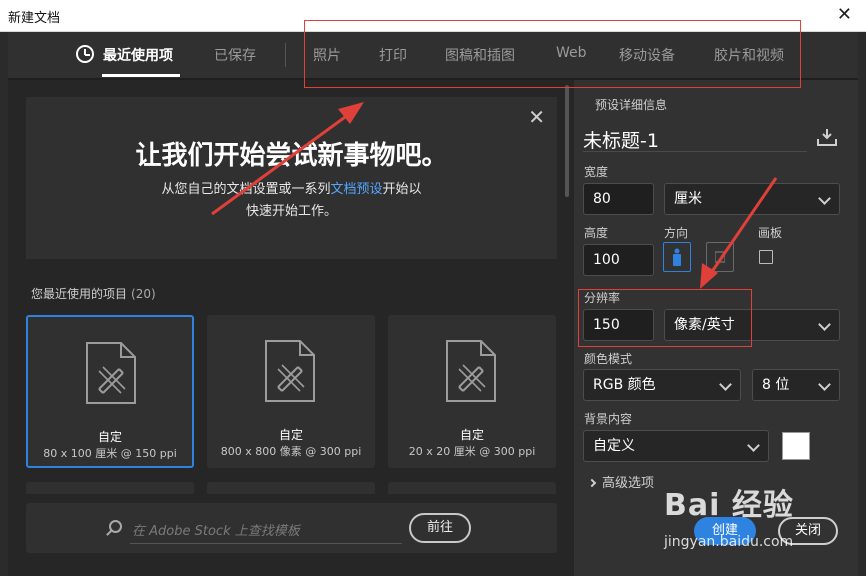 Image resolution: width=866 pixels, height=576 pixels. I want to click on recent-item-card: 自定 800 x 800 像素 @ 300 ppi, so click(291, 391).